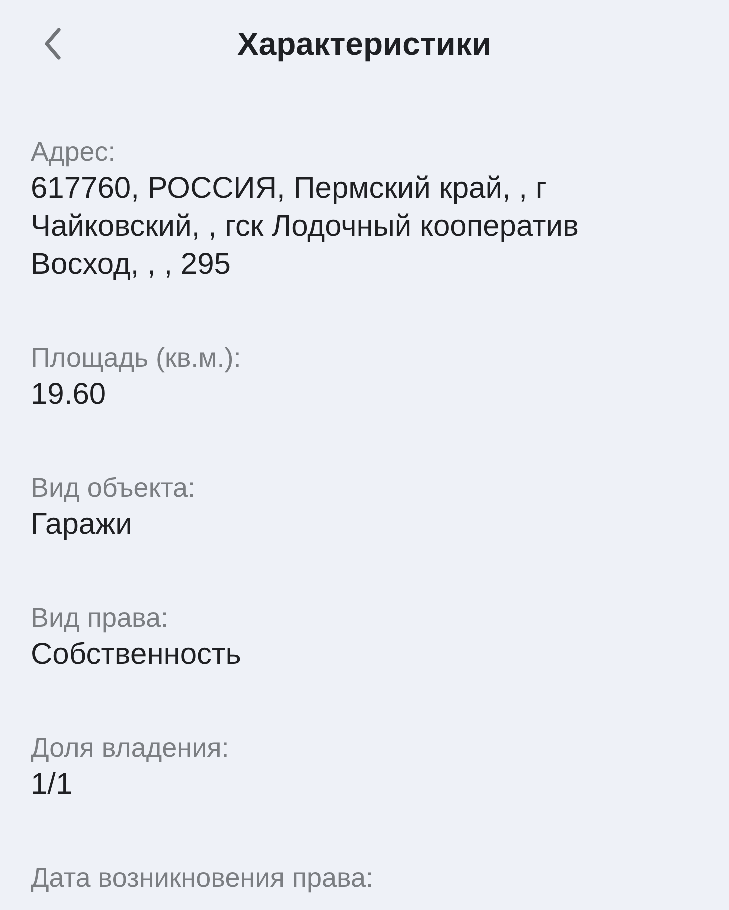 This screenshot has width=729, height=910. I want to click on field-value: Собственность, so click(136, 655).